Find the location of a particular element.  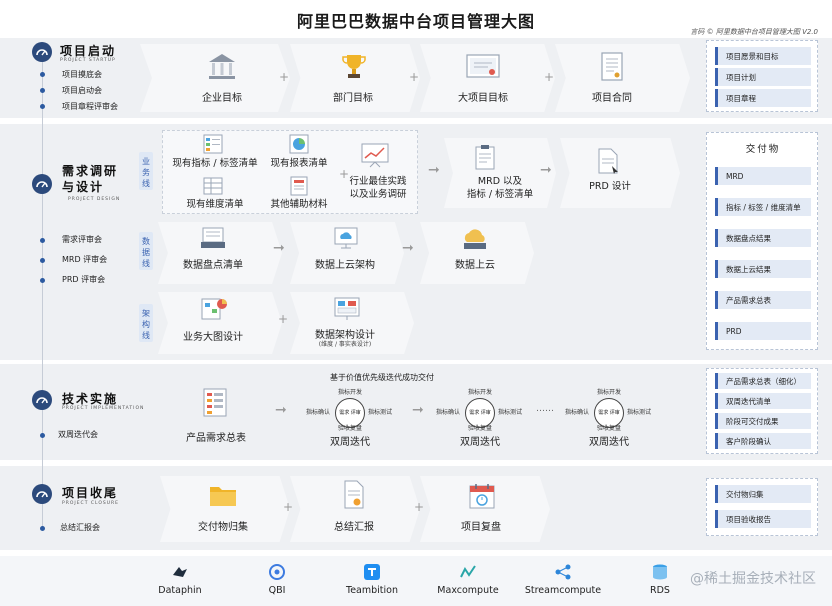

tool-name: Teambition is located at coordinates (372, 590).